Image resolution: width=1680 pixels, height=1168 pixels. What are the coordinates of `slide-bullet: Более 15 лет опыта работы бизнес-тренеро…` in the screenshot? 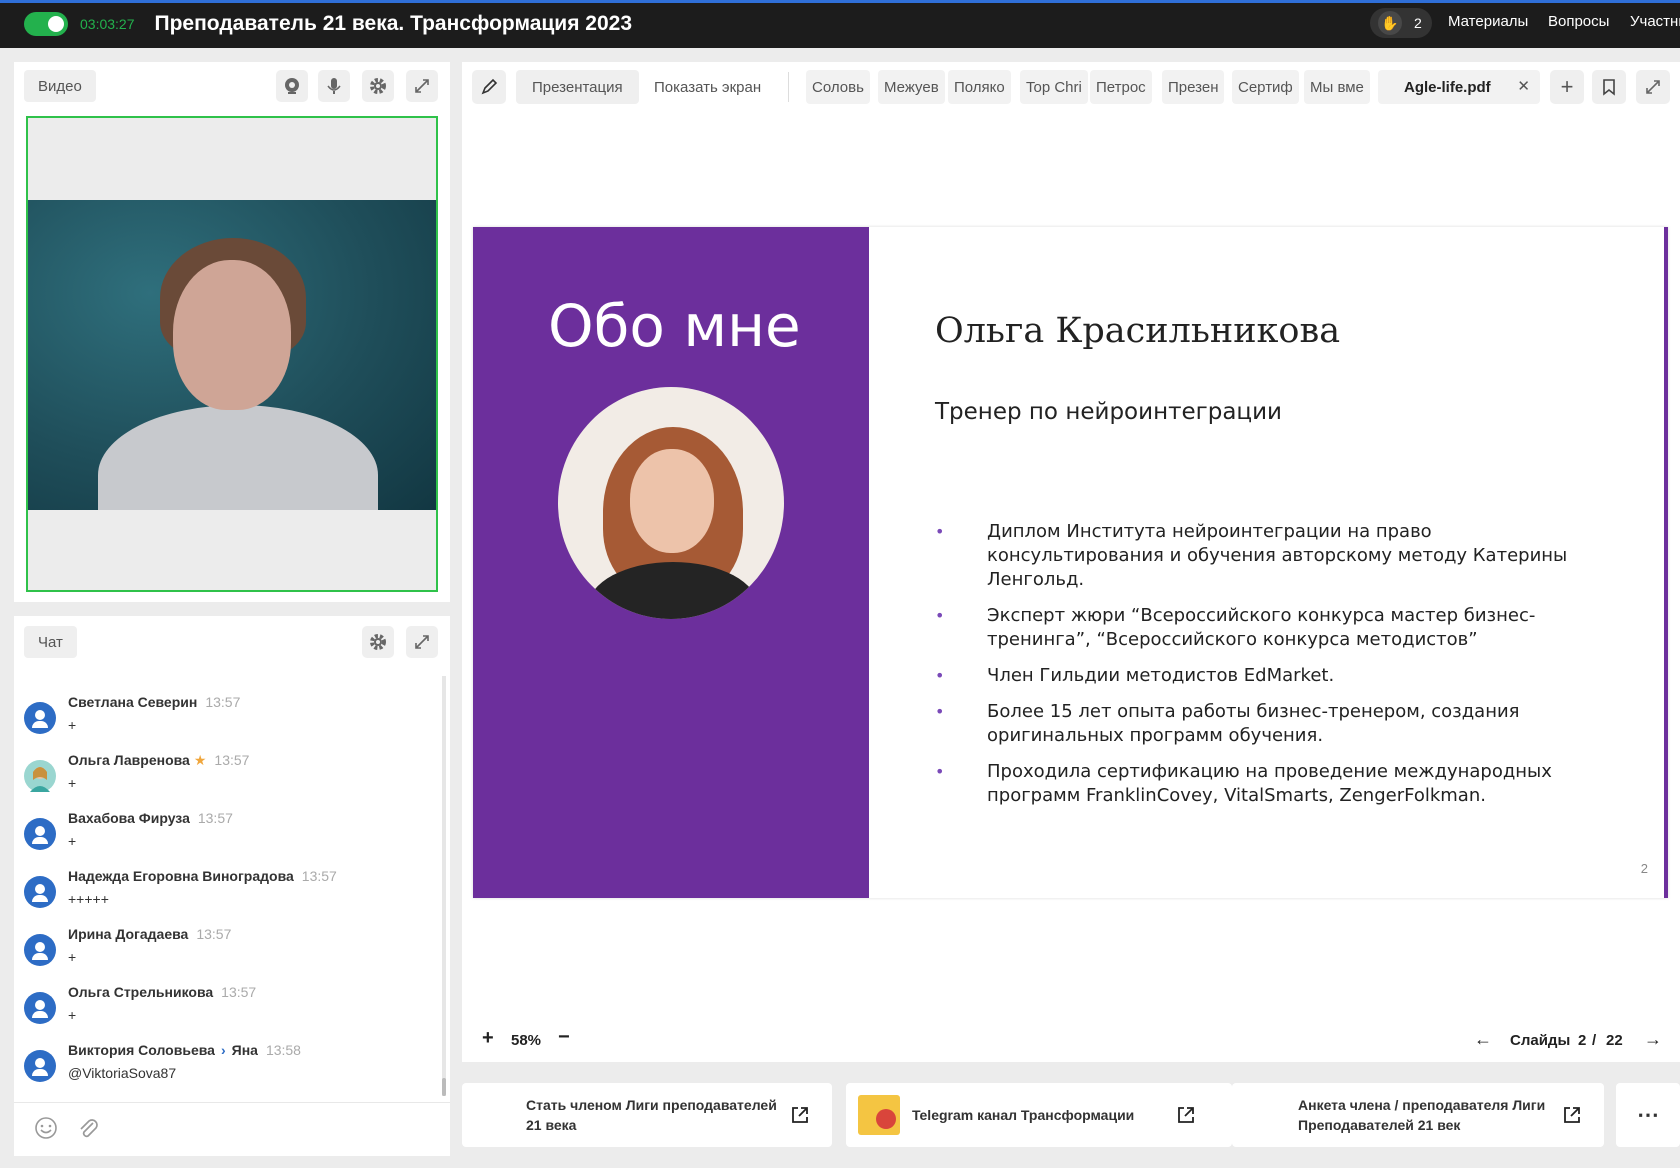 It's located at (1255, 724).